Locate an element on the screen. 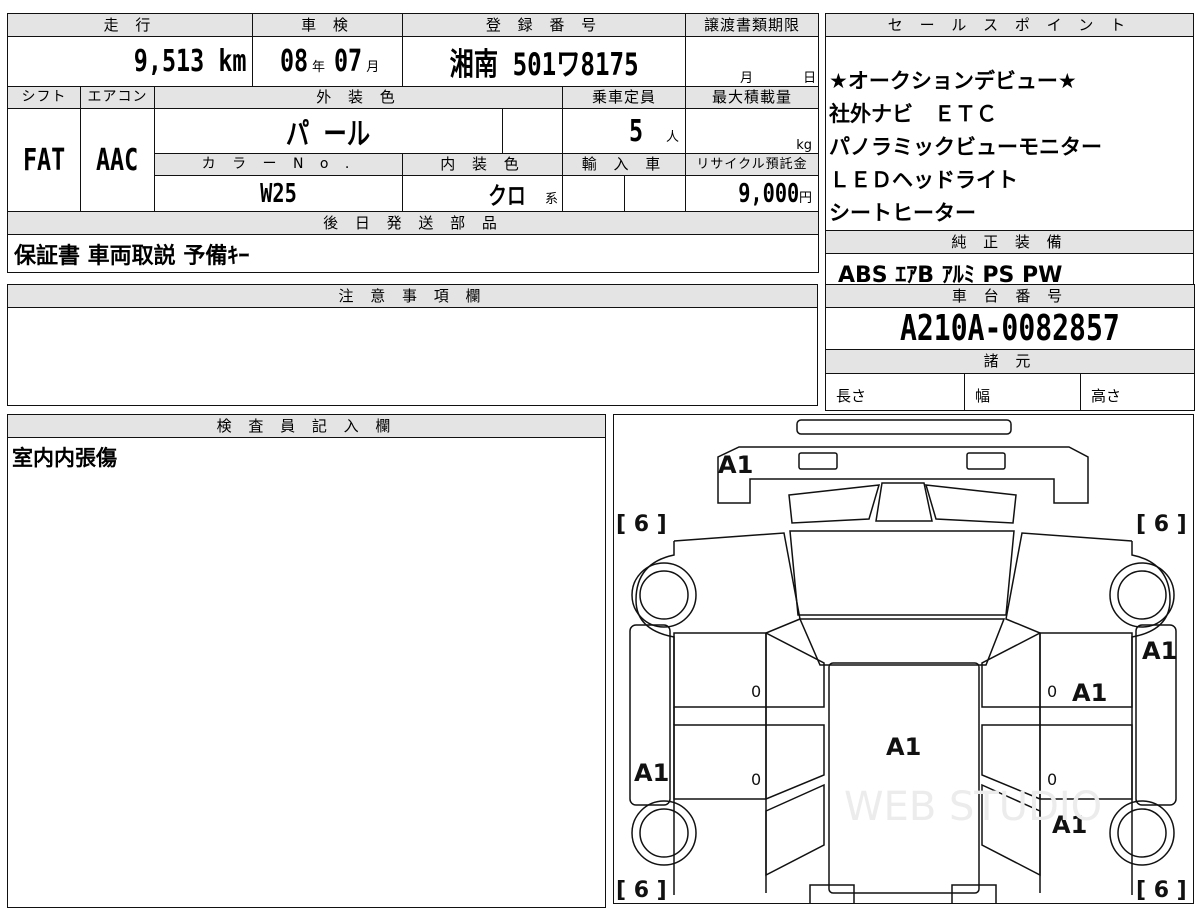  import-cell-b is located at coordinates (655, 193).